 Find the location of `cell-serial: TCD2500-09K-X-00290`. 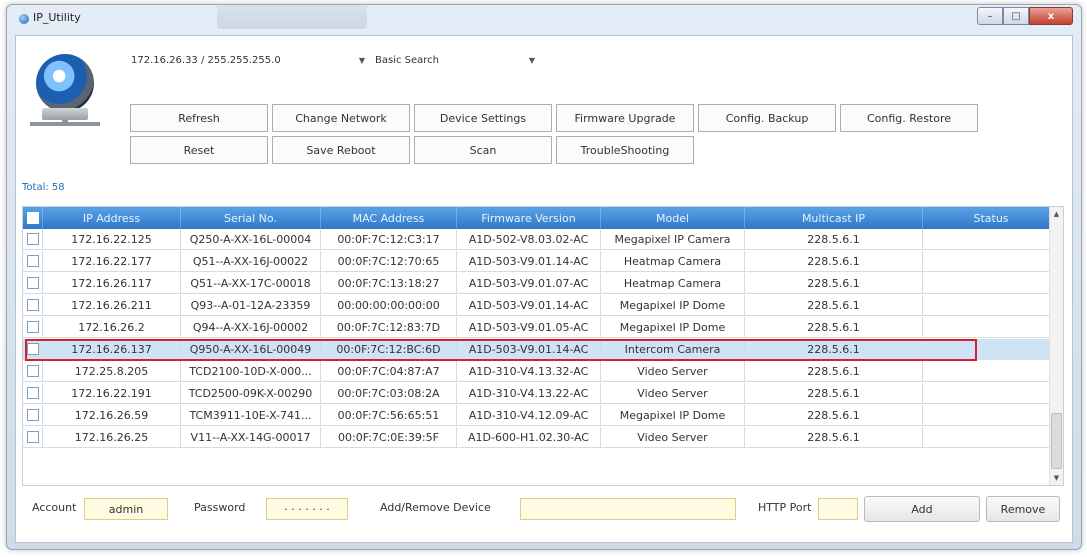

cell-serial: TCD2500-09K-X-00290 is located at coordinates (251, 393).